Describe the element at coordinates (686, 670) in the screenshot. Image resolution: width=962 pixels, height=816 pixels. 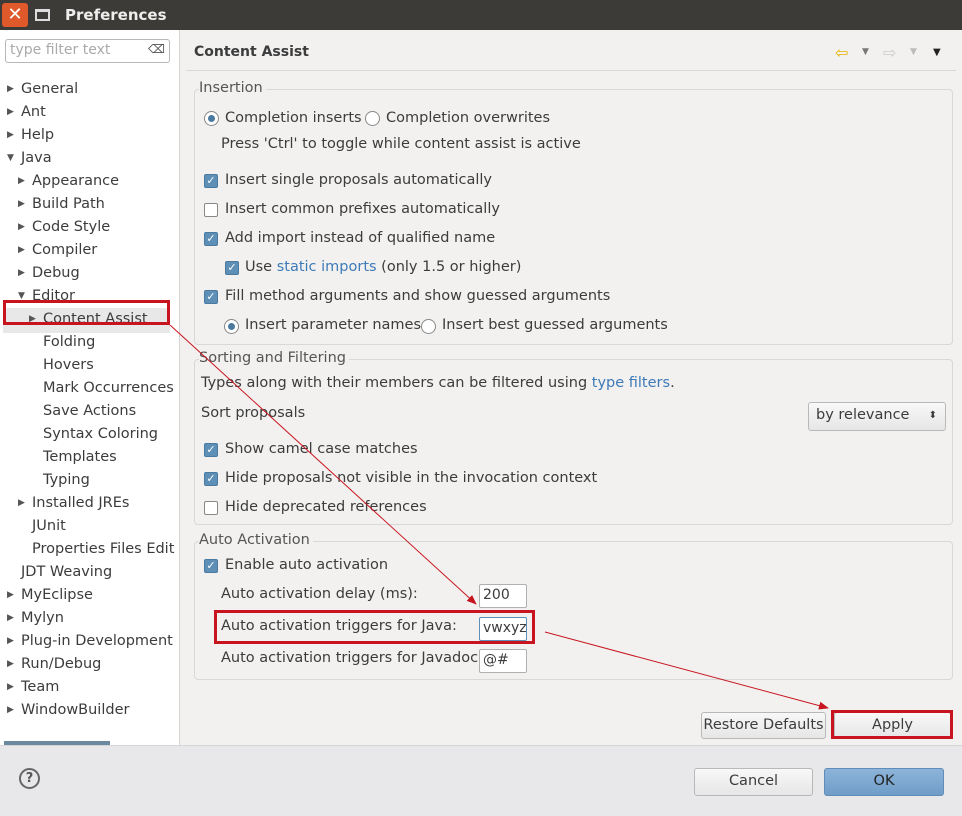
I see `arrow-to-apply` at that location.